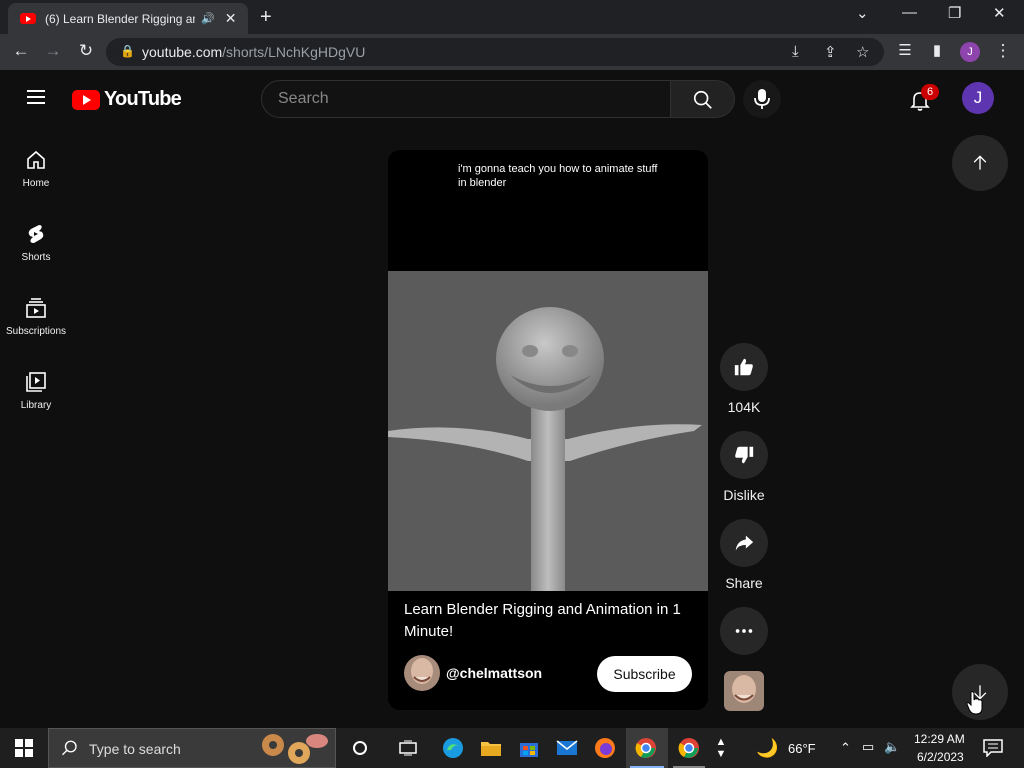  What do you see at coordinates (954, 13) in the screenshot?
I see `restore-button: ❐` at bounding box center [954, 13].